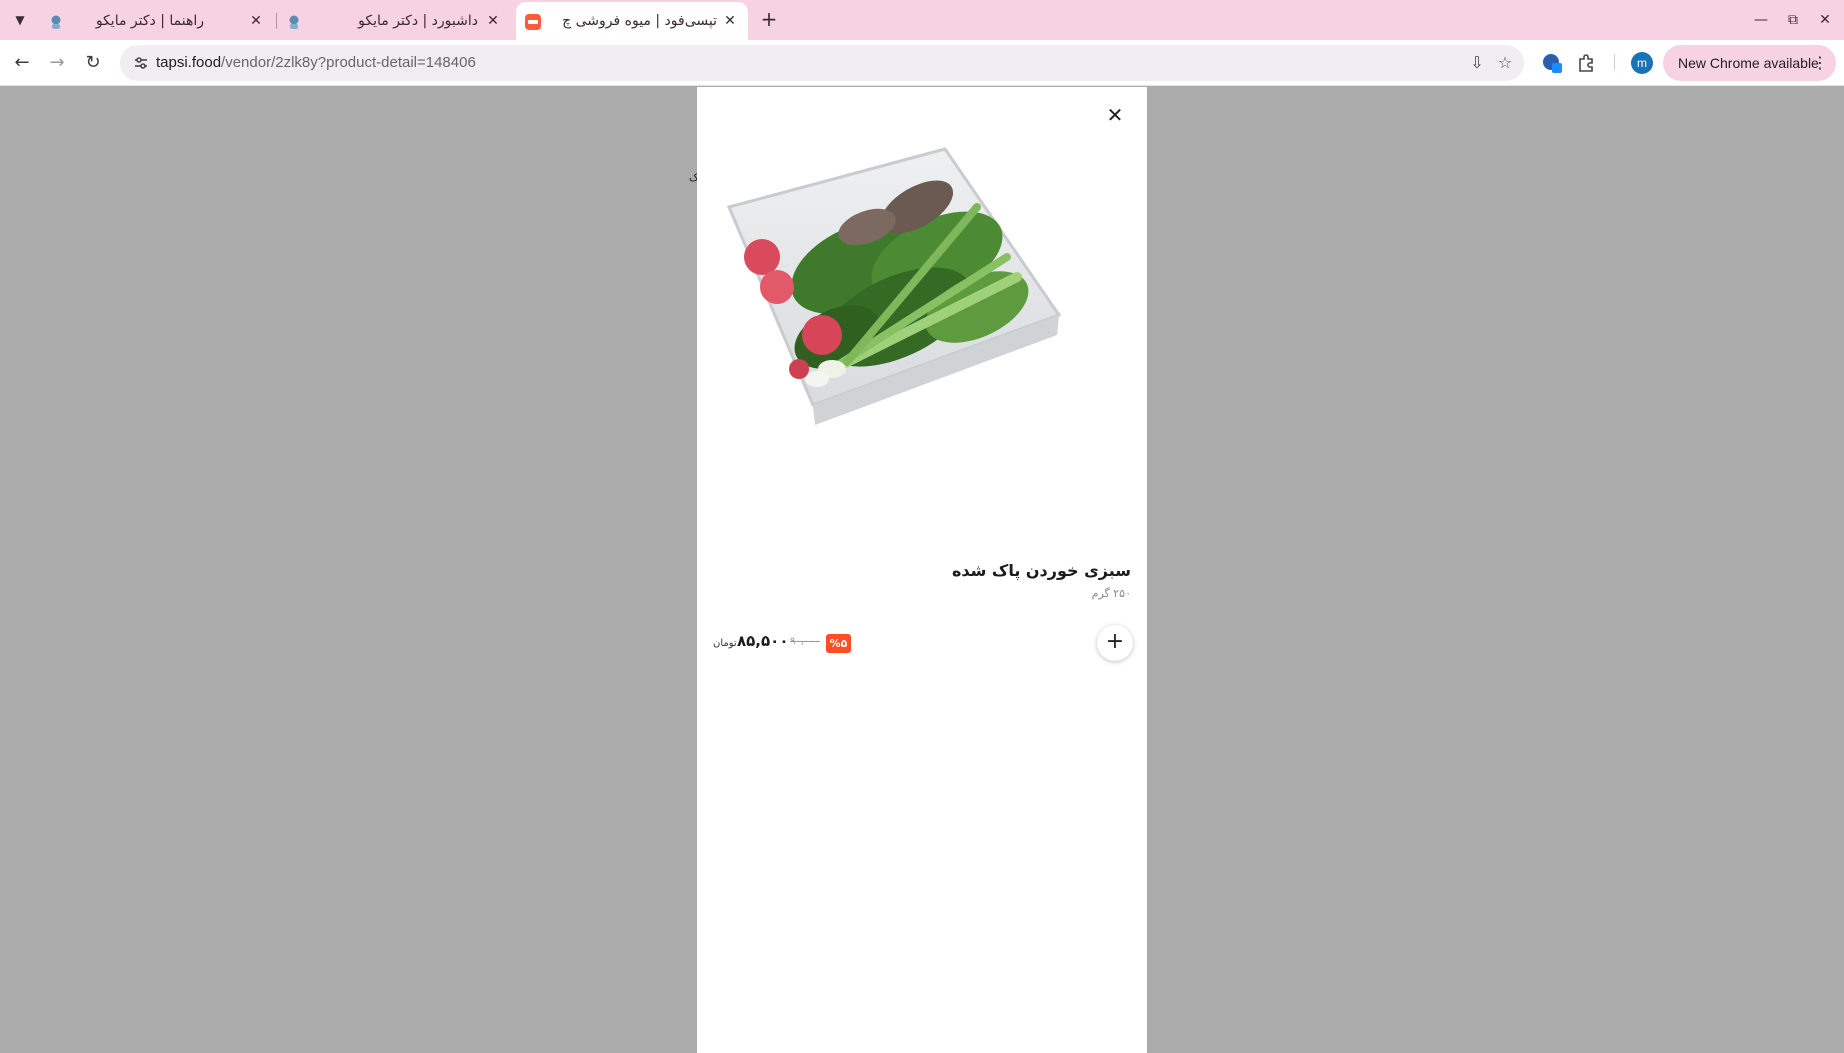 The height and width of the screenshot is (1053, 1844). Describe the element at coordinates (1825, 20) in the screenshot. I see `window-close-icon: ✕` at that location.